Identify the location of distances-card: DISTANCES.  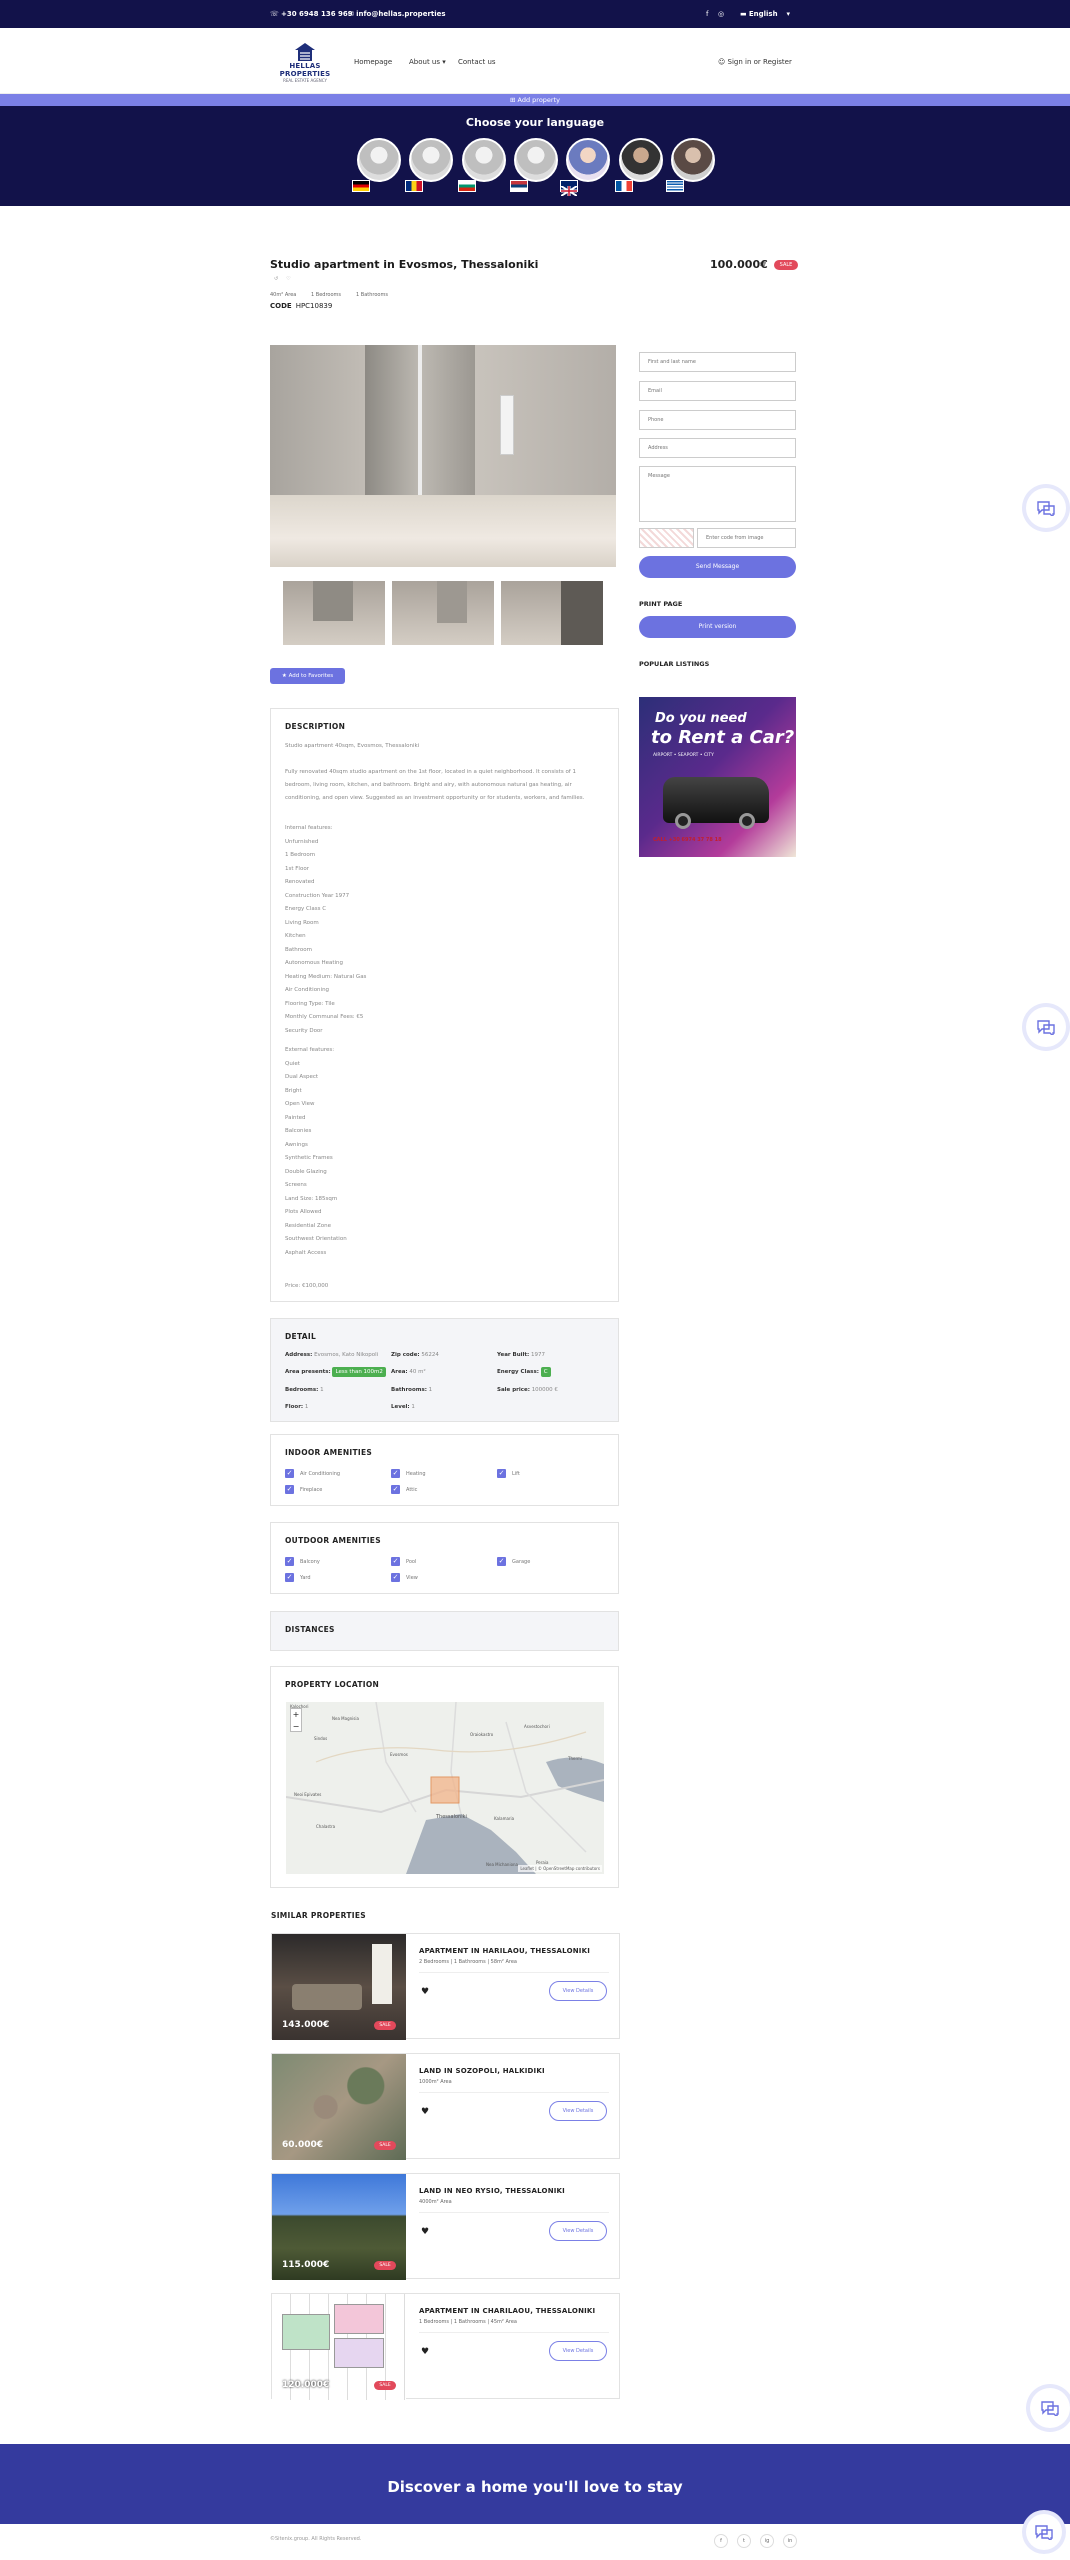
(444, 1631).